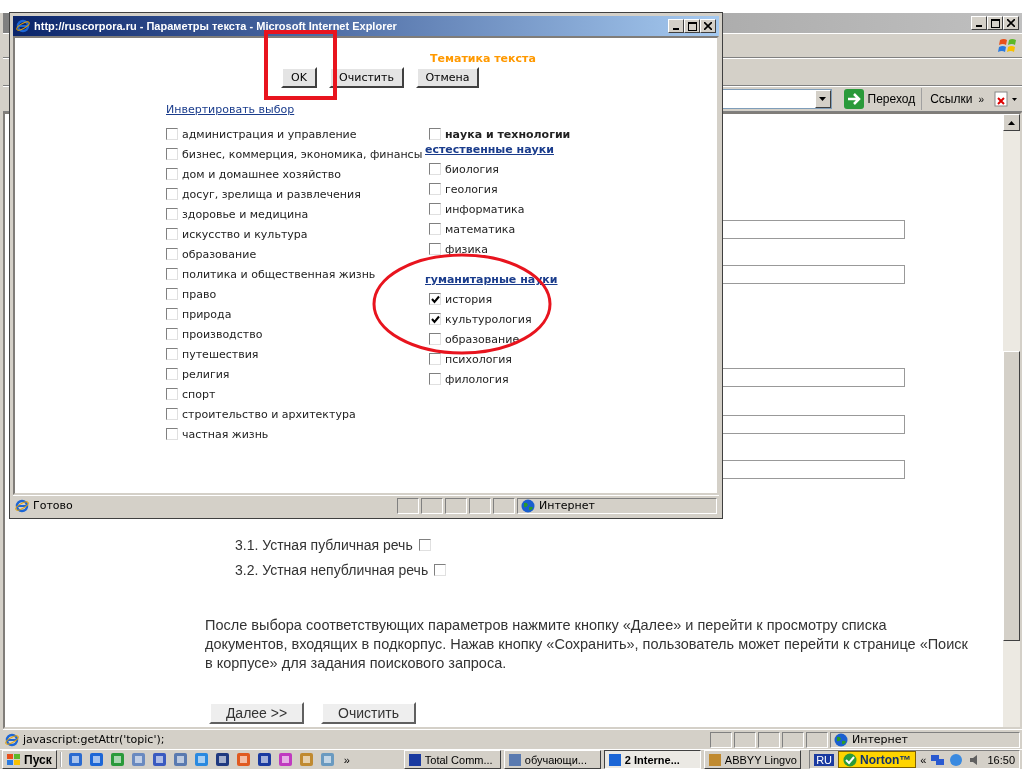 This screenshot has width=1022, height=769. I want to click on instructions-text: После выбора соответствующих параметров нажмите кнопку «Далее» и перейти к просмотру списка документов, входящих в подкорпус. Нажав кнопку «Сохранить», пользователь может перейти к странице «Поиск в корпусе» для задания поискового запроса., so click(587, 644).